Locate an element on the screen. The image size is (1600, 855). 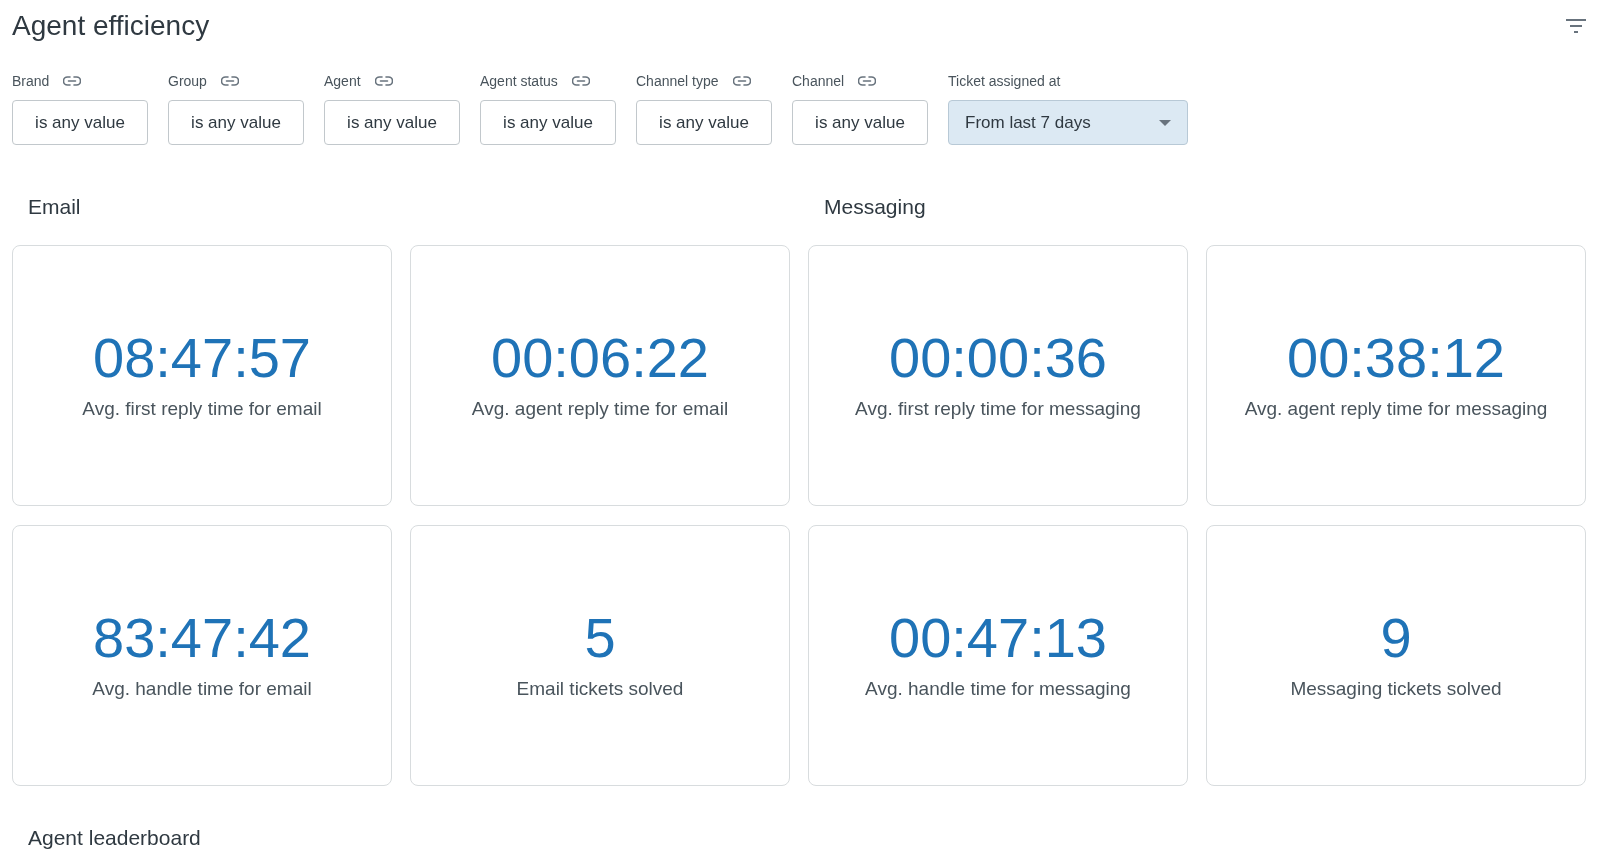
metric-value: 00:38:12 is located at coordinates (1396, 358).